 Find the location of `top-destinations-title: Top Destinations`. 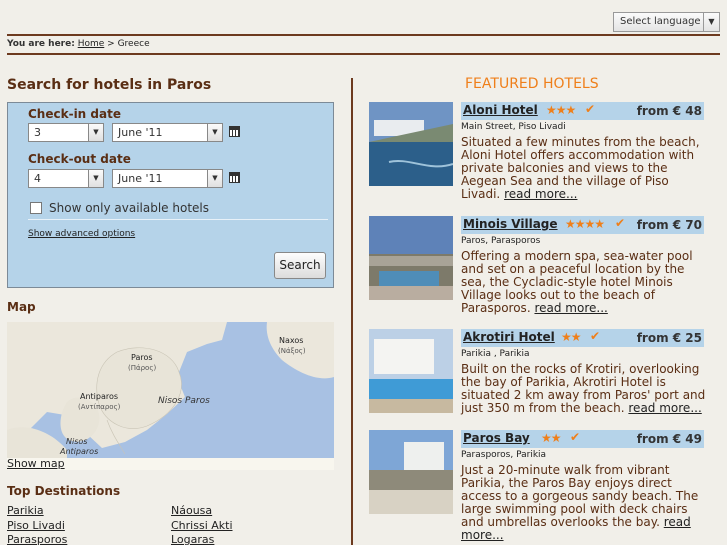

top-destinations-title: Top Destinations is located at coordinates (64, 491).